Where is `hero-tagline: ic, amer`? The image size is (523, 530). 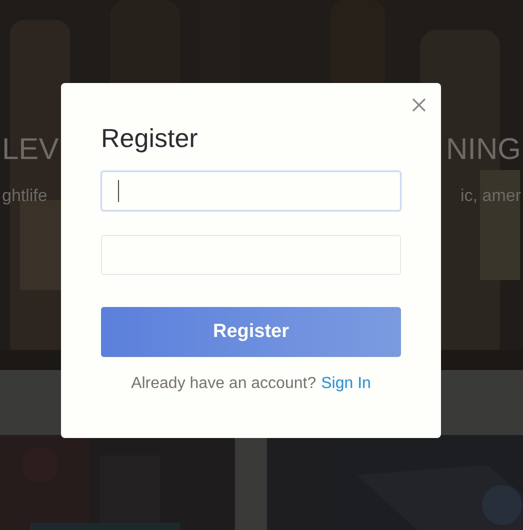 hero-tagline: ic, amer is located at coordinates (490, 196).